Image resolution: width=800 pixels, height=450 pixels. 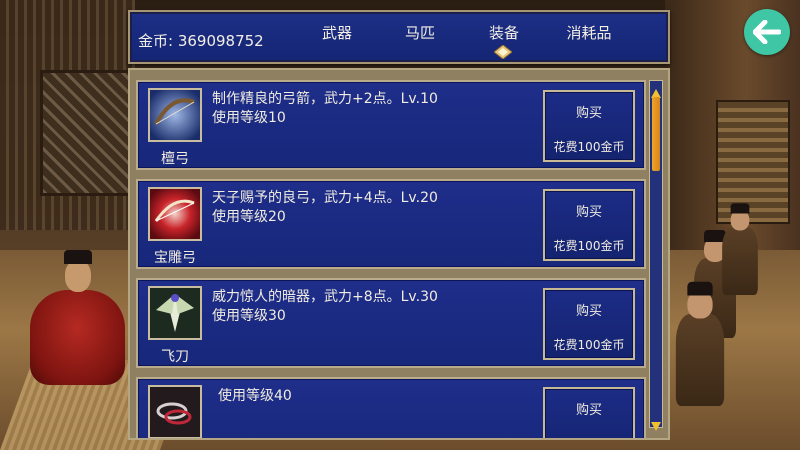 What do you see at coordinates (175, 258) in the screenshot?
I see `item-name: 宝雕弓` at bounding box center [175, 258].